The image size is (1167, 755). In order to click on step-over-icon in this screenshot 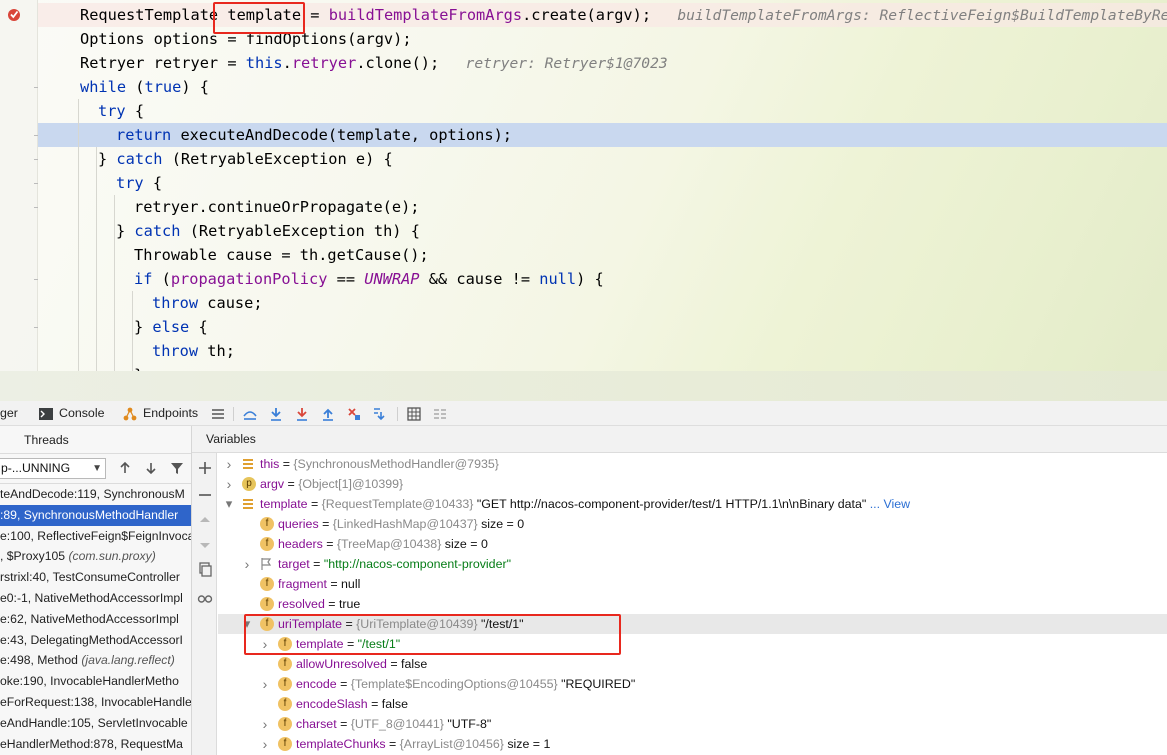, I will do `click(276, 414)`.